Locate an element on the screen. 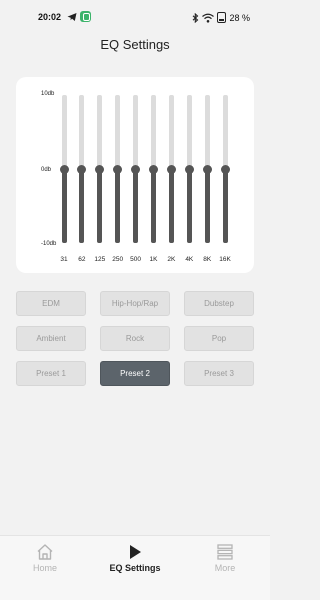 This screenshot has width=320, height=600. eq-band-slider: 500 is located at coordinates (136, 180).